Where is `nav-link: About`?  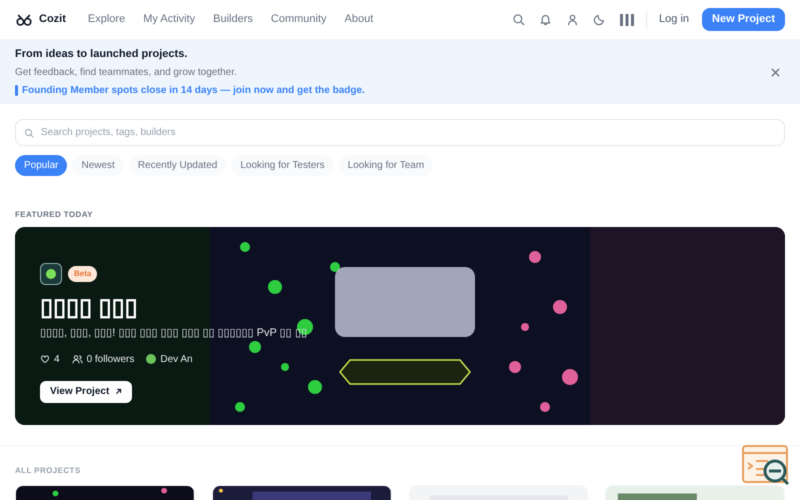
nav-link: About is located at coordinates (359, 19).